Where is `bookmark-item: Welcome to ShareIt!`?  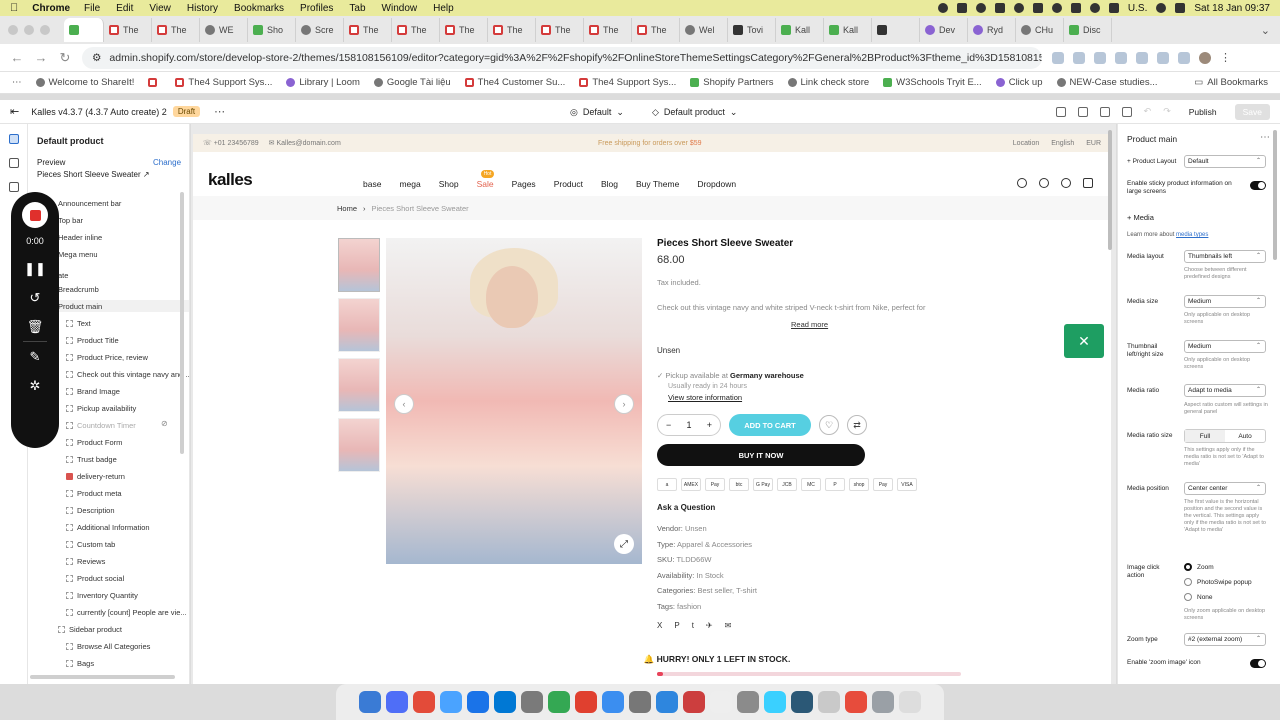
bookmark-item: Welcome to ShareIt! is located at coordinates (84, 82).